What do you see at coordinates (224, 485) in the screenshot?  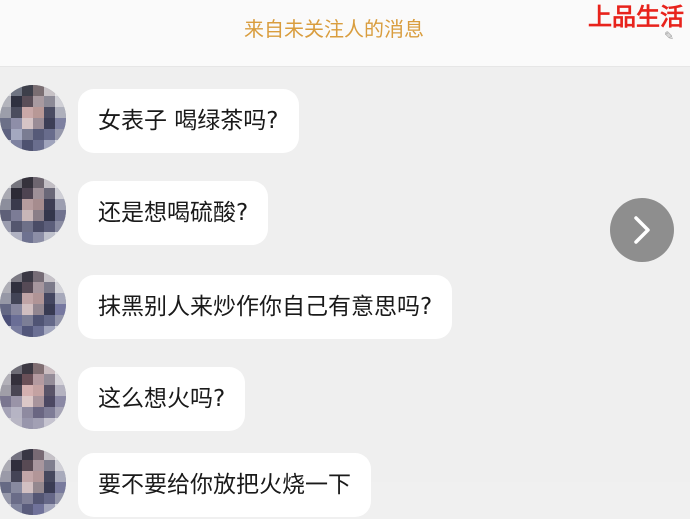 I see `message-bubble: 要不要给你放把火烧一下` at bounding box center [224, 485].